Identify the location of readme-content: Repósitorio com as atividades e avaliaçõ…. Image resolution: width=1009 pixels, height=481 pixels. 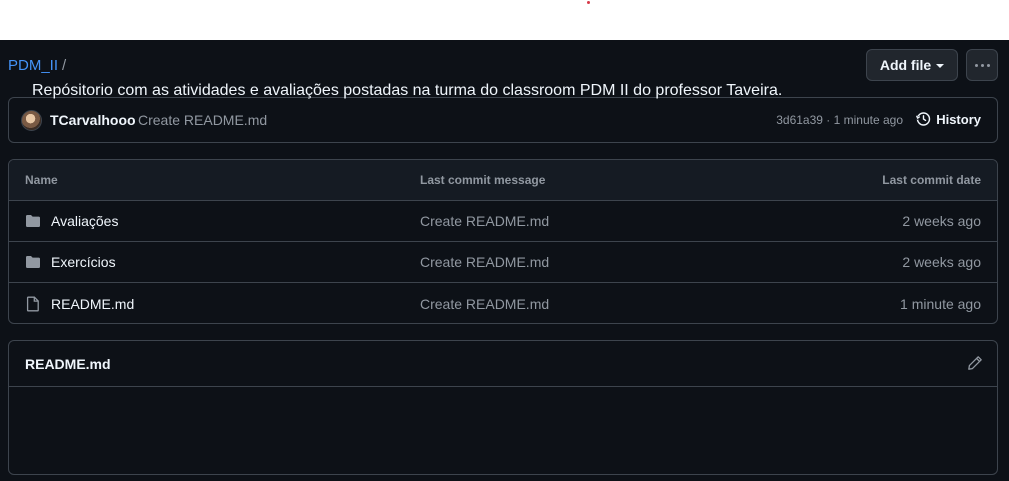
(407, 90).